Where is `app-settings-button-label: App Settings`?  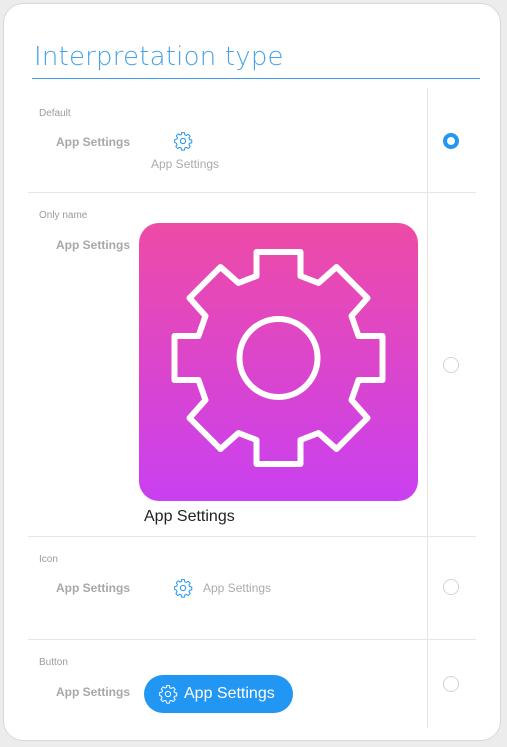 app-settings-button-label: App Settings is located at coordinates (229, 693).